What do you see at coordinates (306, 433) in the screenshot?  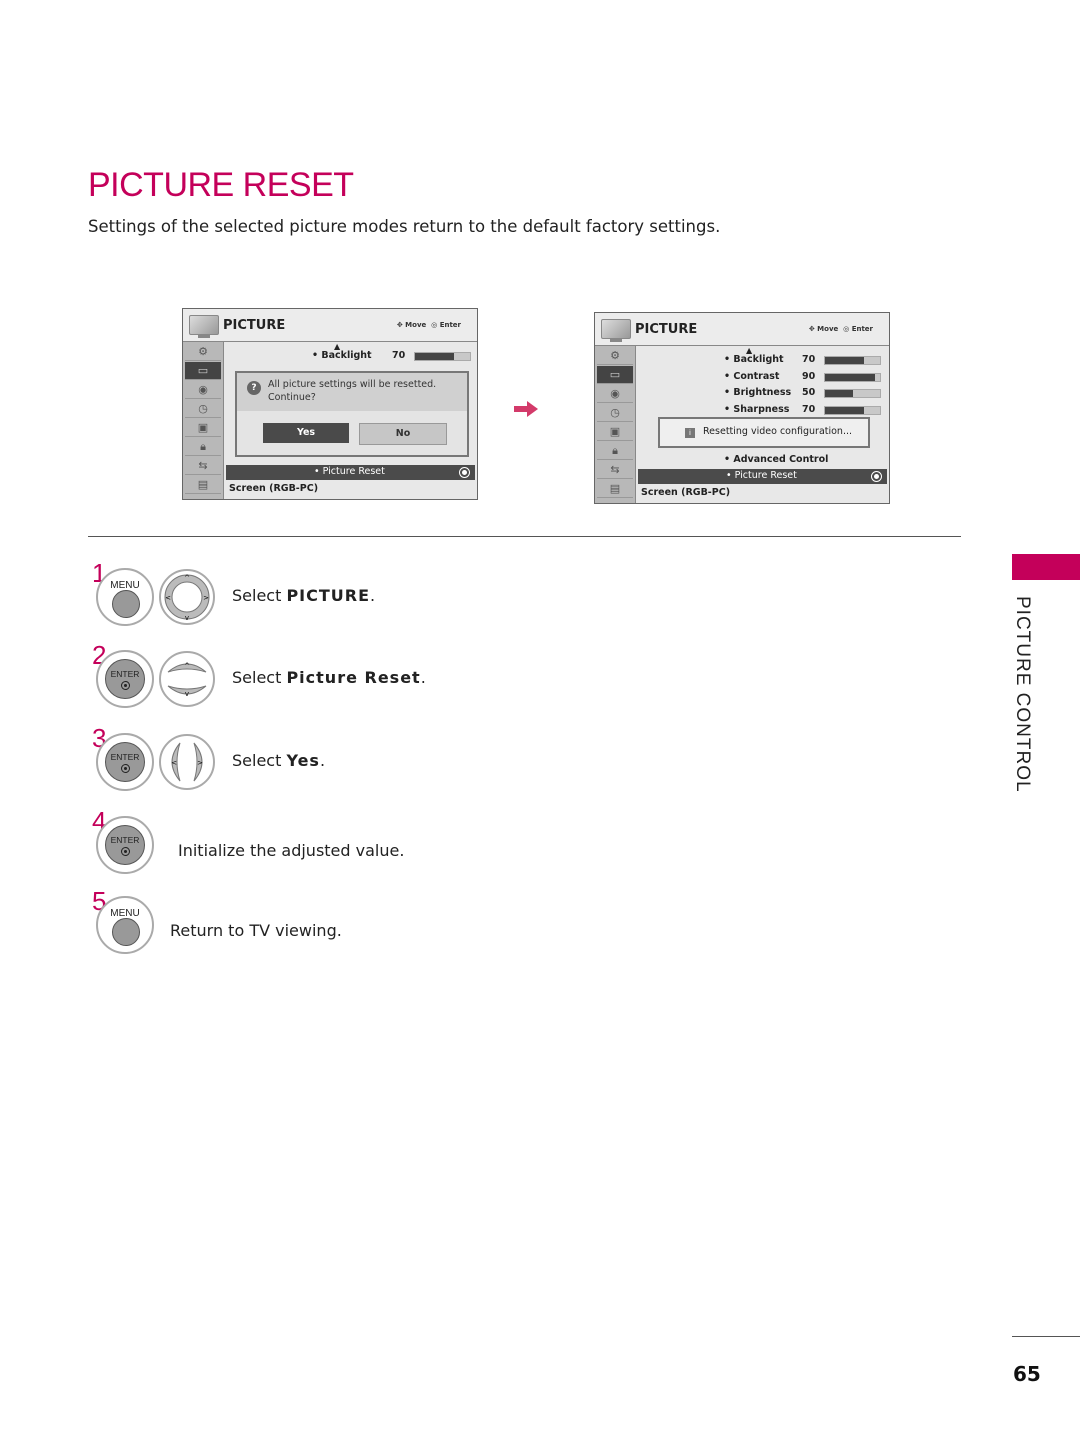 I see `yes-button: Yes` at bounding box center [306, 433].